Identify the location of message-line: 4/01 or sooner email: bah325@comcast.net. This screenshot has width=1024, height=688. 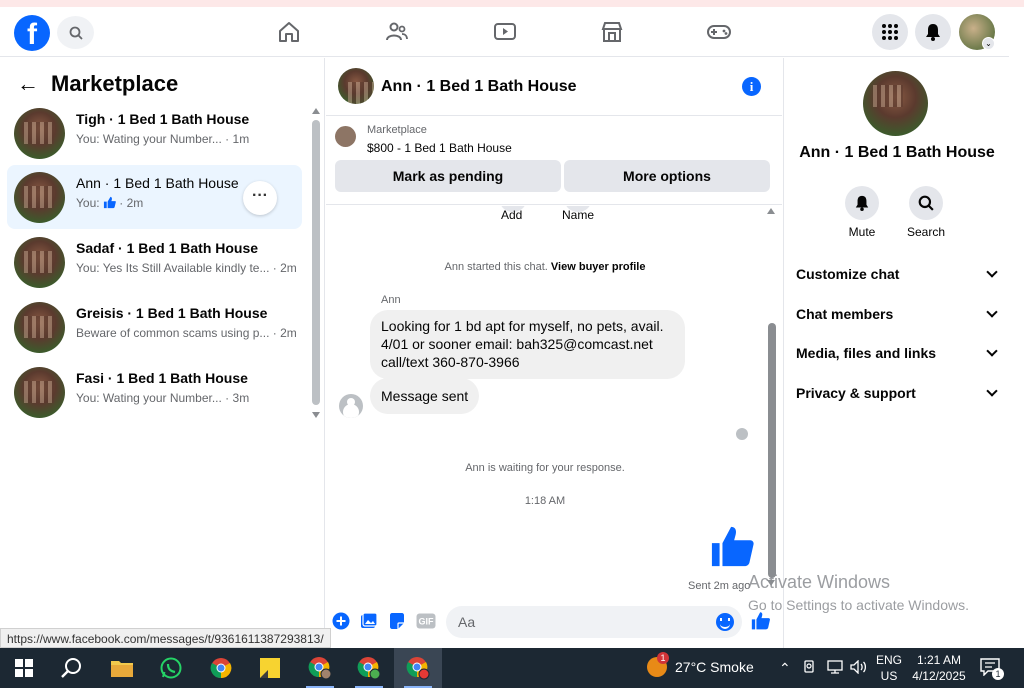
(517, 344).